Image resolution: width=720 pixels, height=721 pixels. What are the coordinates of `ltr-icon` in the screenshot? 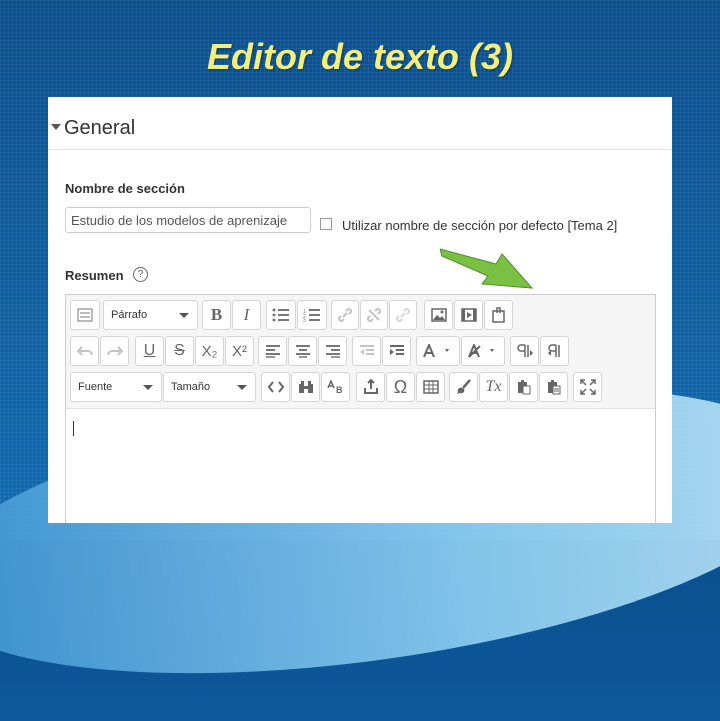 It's located at (524, 351).